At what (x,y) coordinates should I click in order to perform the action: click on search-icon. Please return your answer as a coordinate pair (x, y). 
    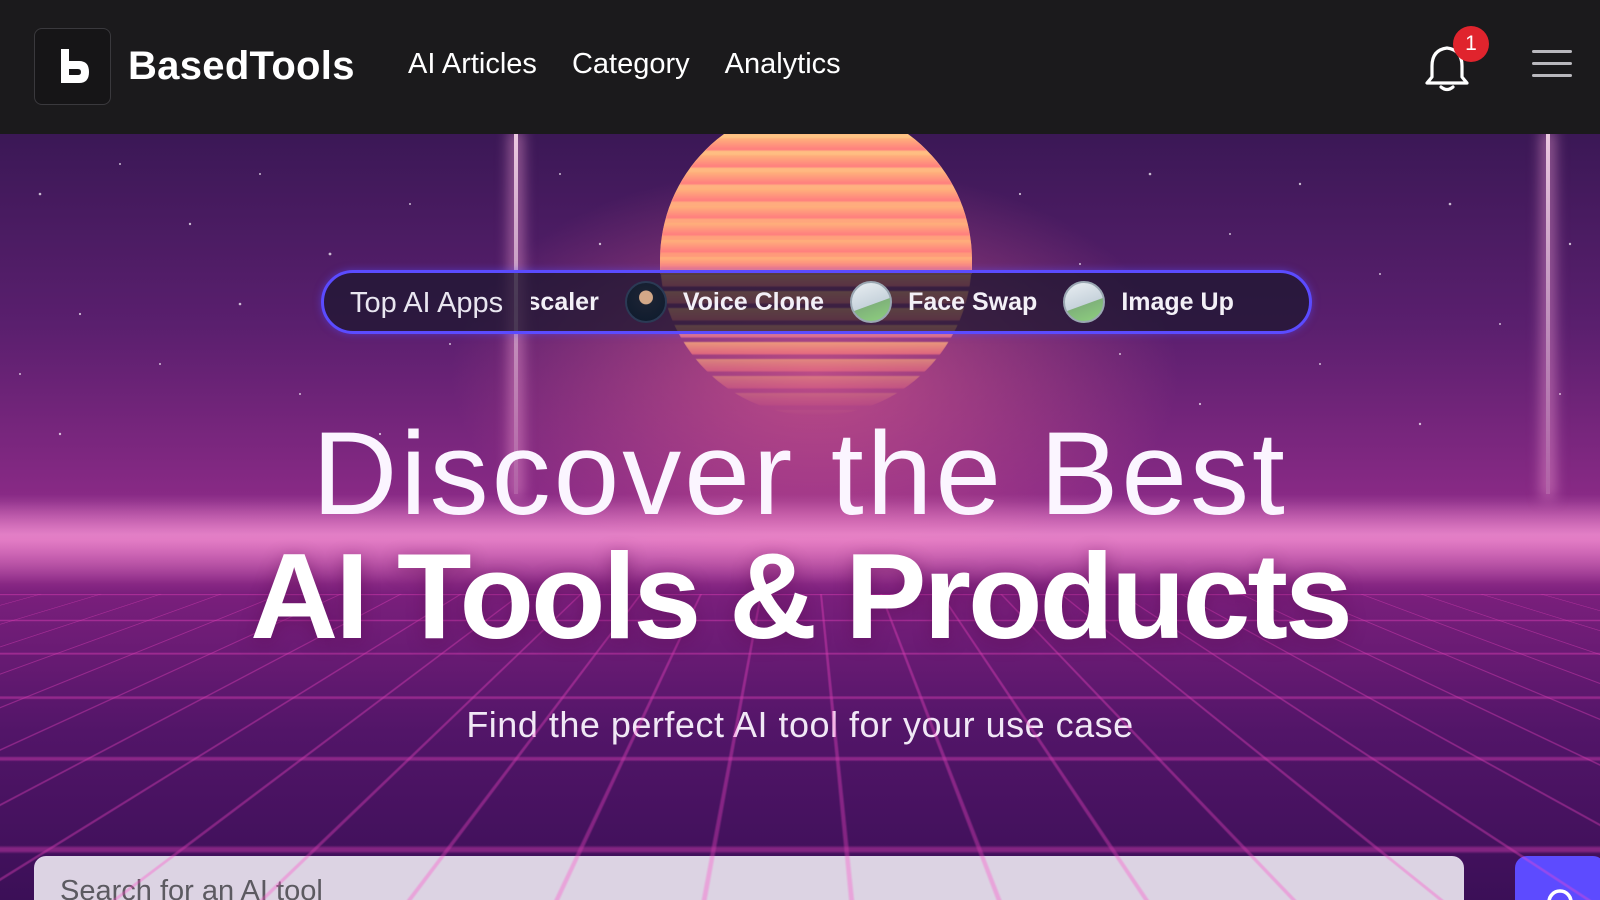
    Looking at the image, I should click on (1560, 894).